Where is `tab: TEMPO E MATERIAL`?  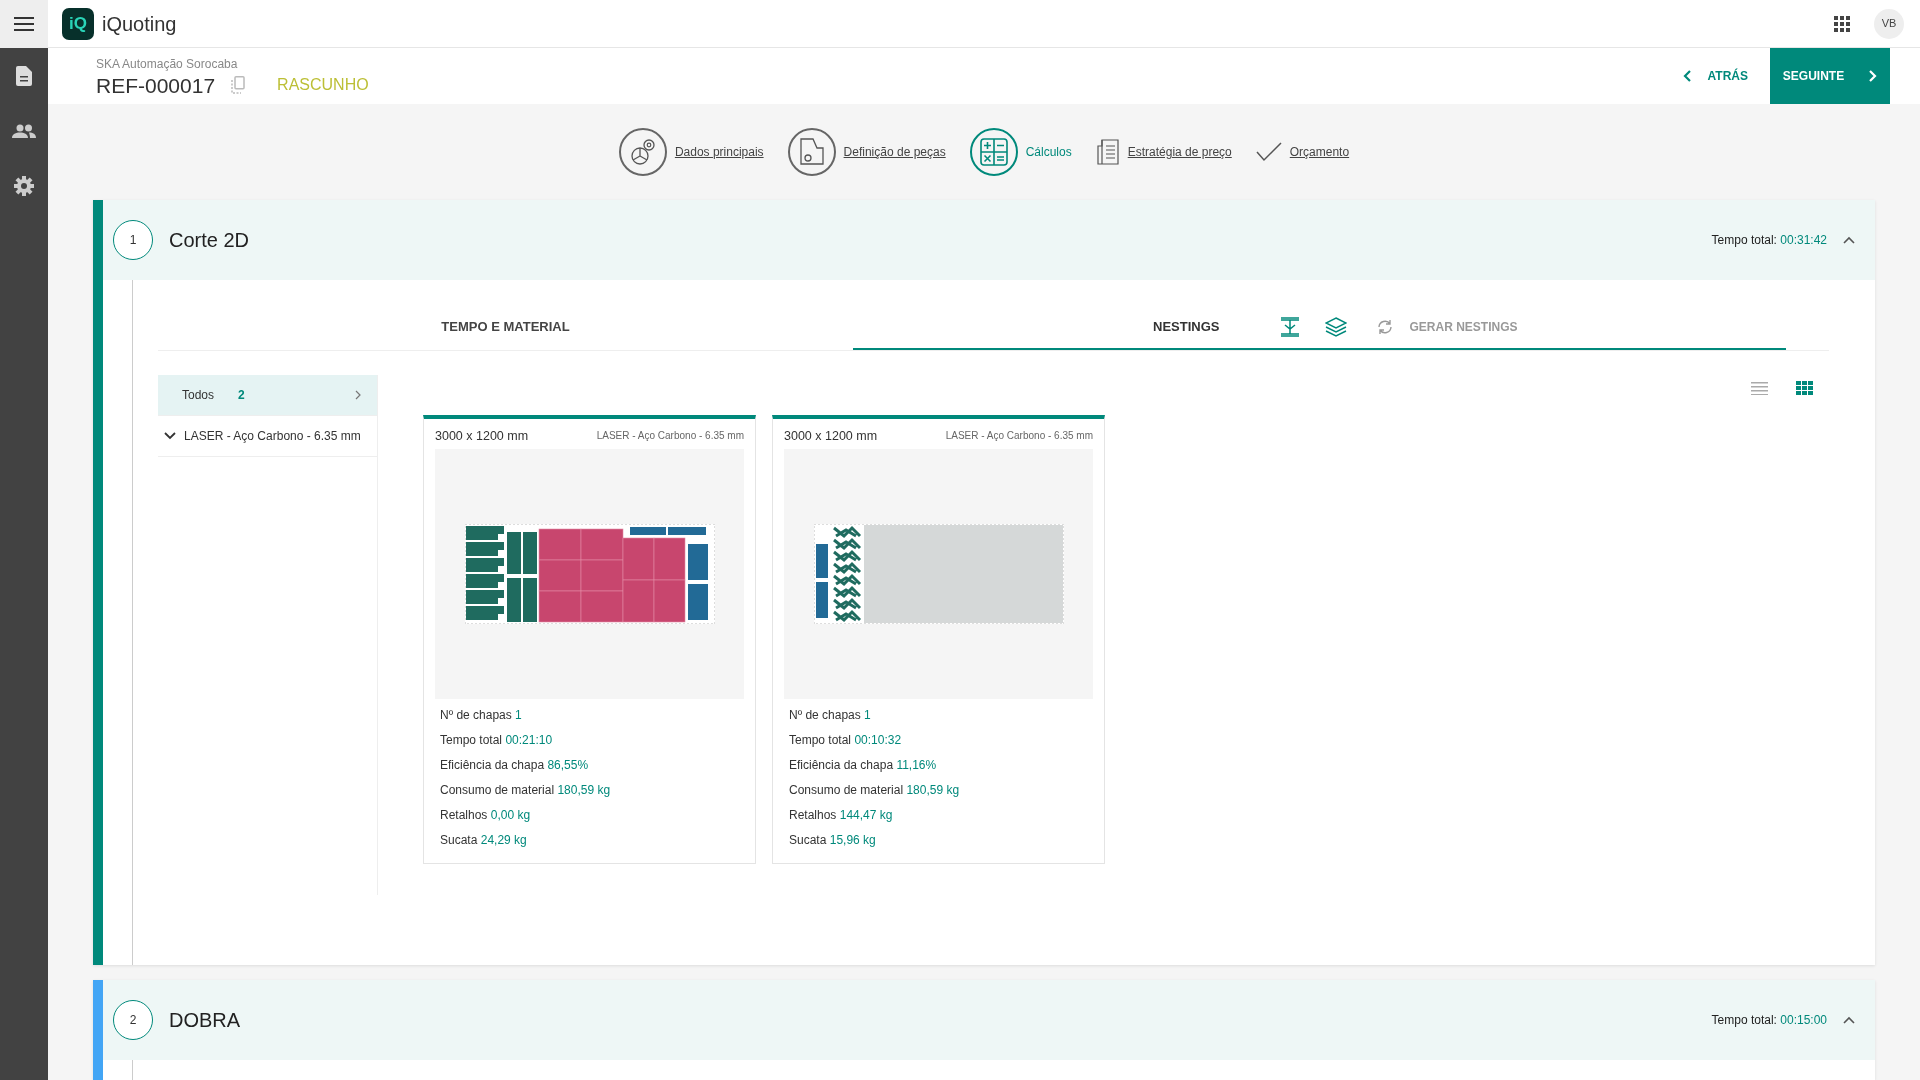
tab: TEMPO E MATERIAL is located at coordinates (505, 327).